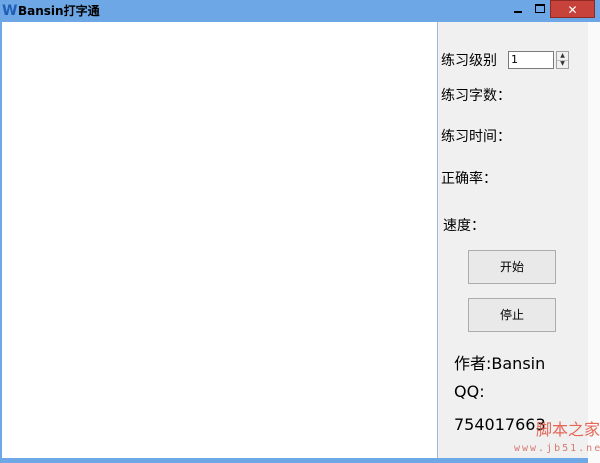  Describe the element at coordinates (10, 11) in the screenshot. I see `app-logo-icon: W` at that location.